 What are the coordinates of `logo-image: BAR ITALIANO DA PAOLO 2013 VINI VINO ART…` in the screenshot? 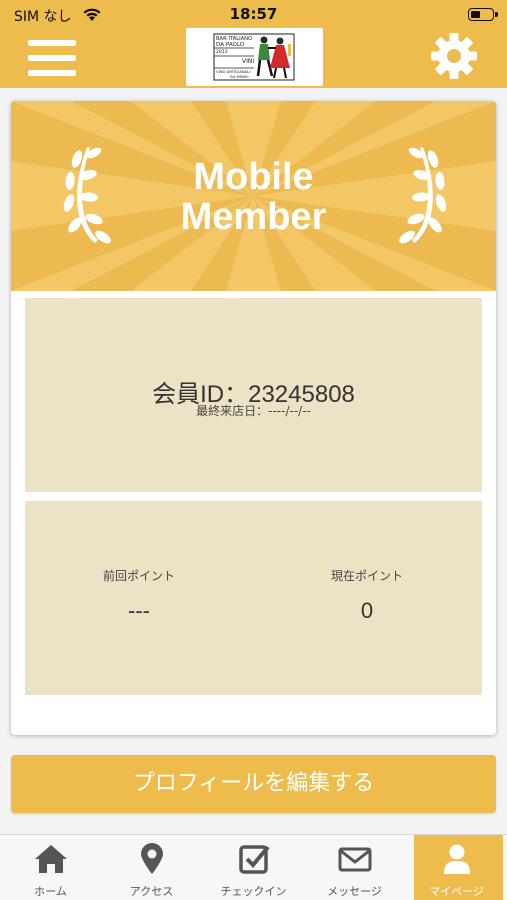 It's located at (254, 57).